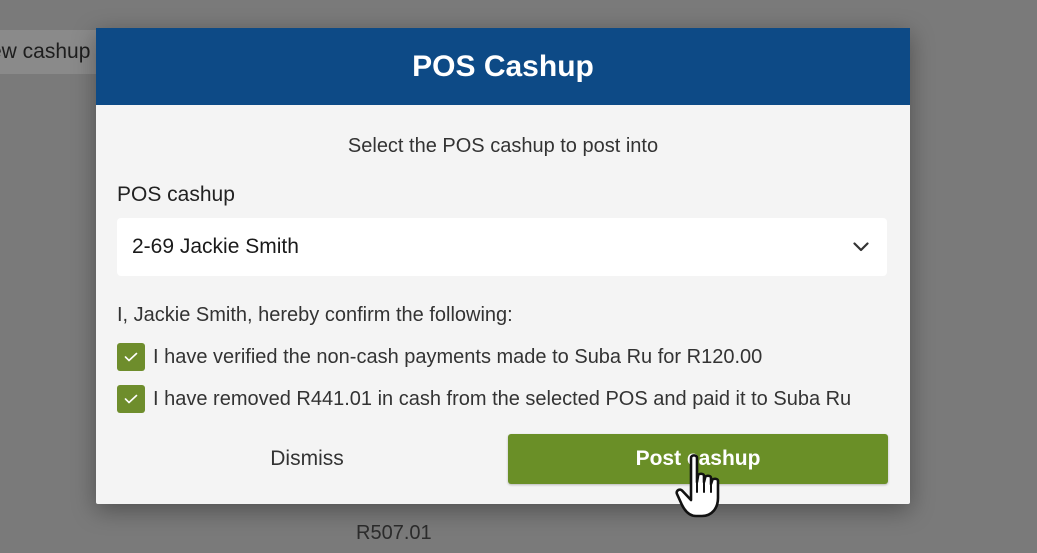 The height and width of the screenshot is (553, 1037). What do you see at coordinates (176, 194) in the screenshot?
I see `pos-cashup-label: POS cashup` at bounding box center [176, 194].